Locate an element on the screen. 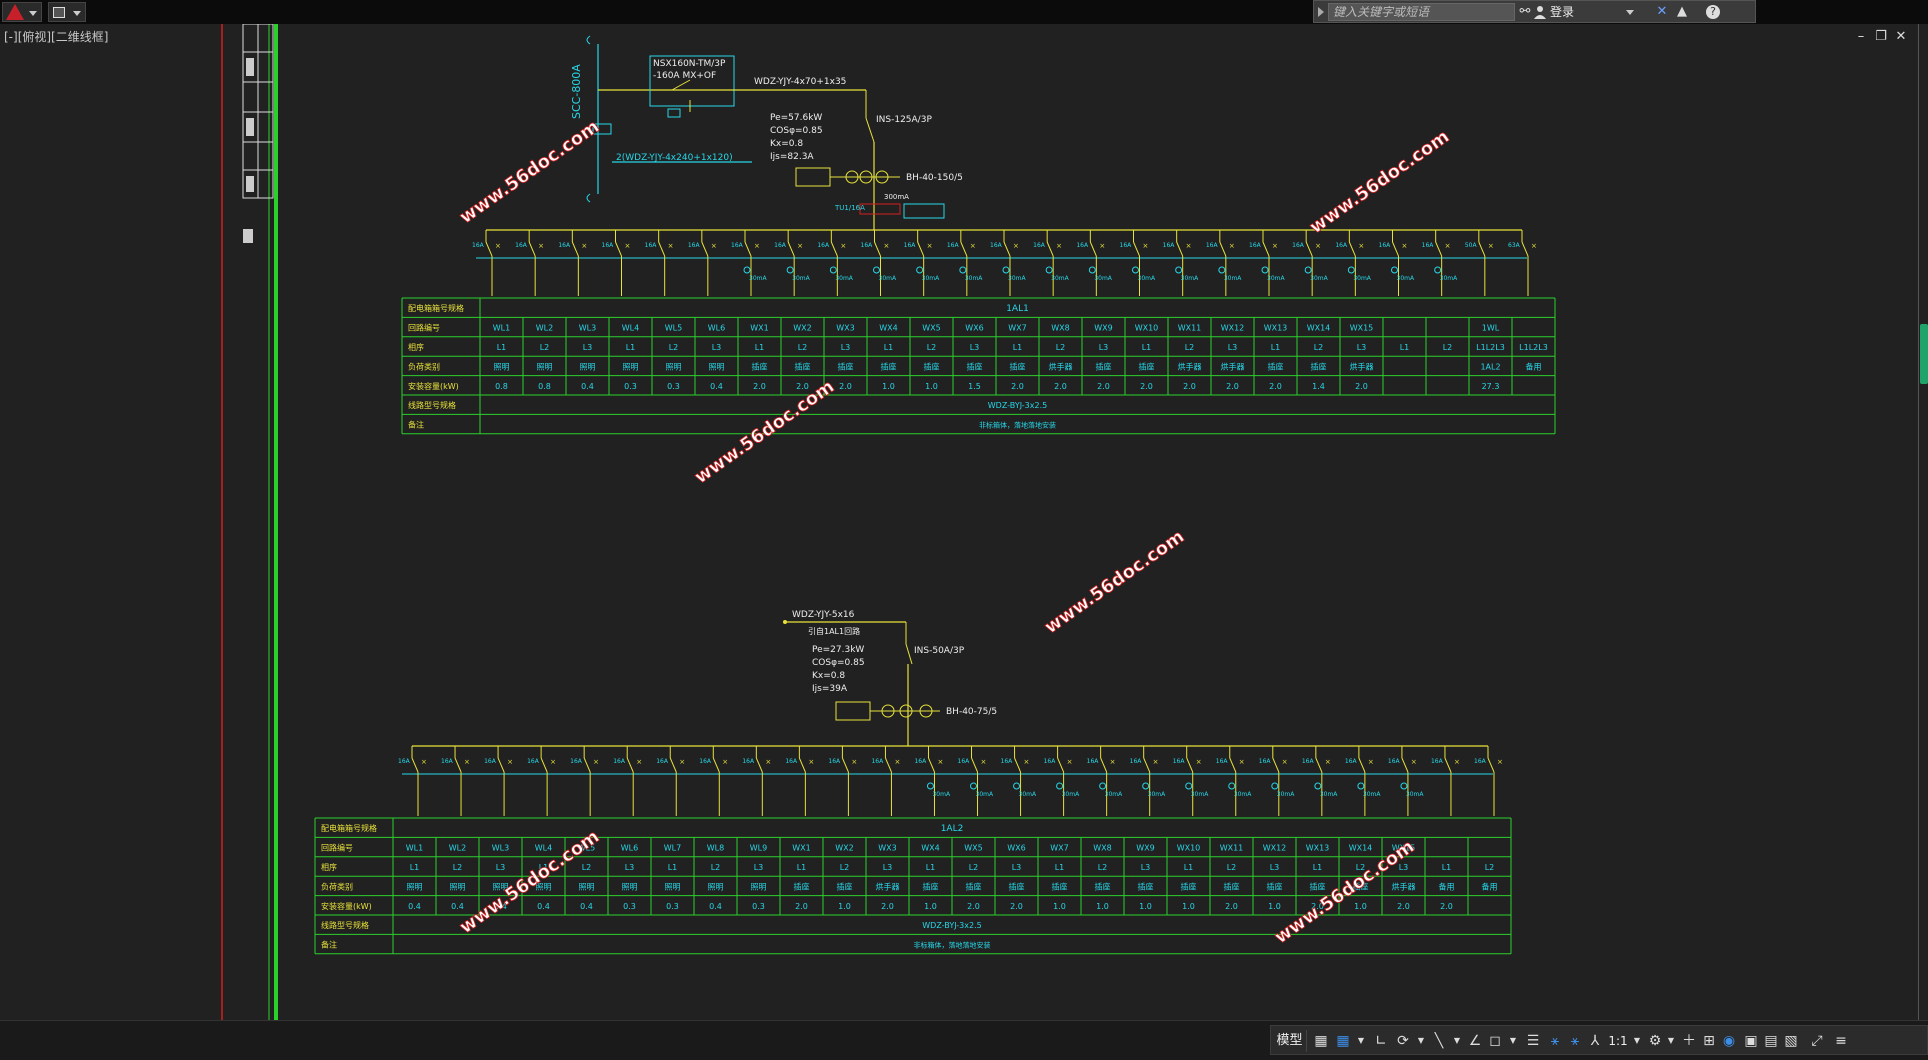 This screenshot has height=1060, width=1928. search-input is located at coordinates (1421, 12).